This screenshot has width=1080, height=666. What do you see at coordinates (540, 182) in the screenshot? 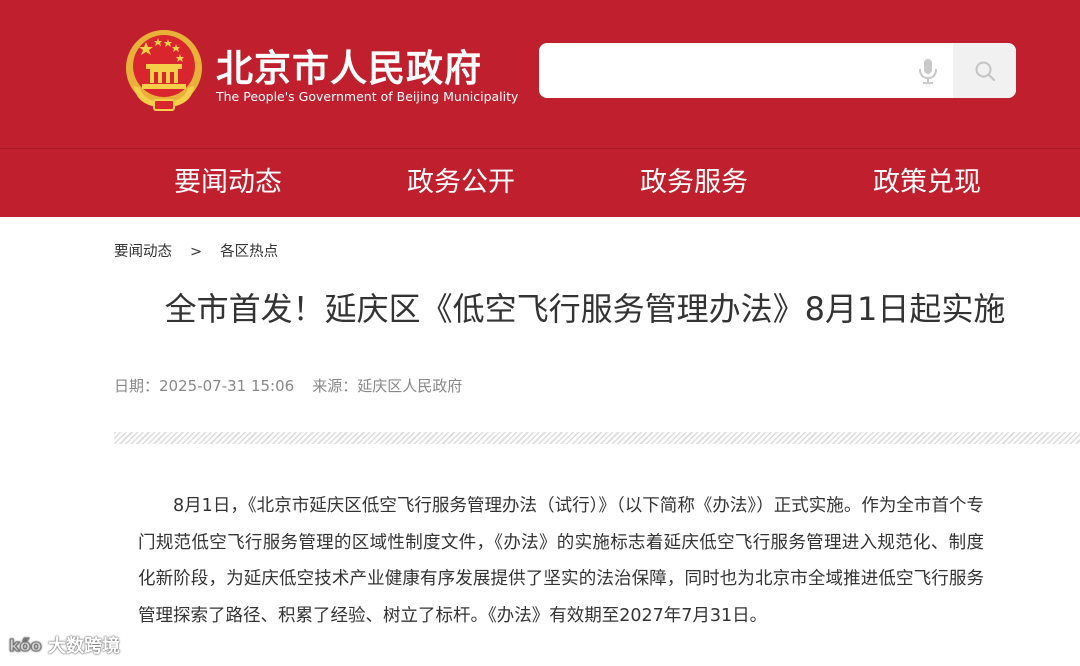
I see `main-nav: 要闻动态 政务公开 政务服务 政策兑现` at bounding box center [540, 182].